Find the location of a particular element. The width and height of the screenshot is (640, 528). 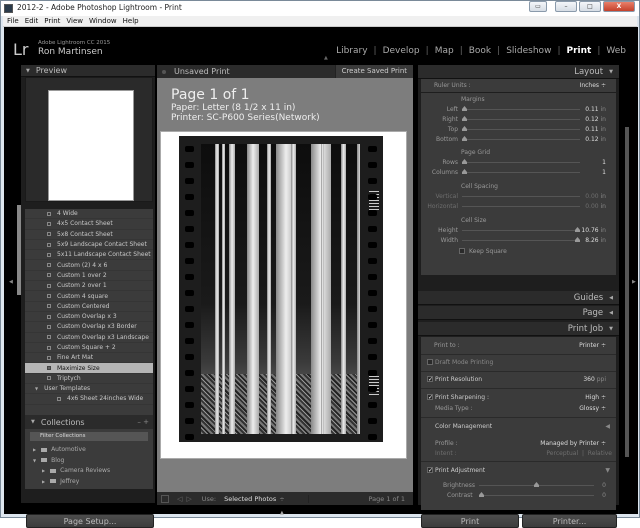

keep-square-checkbox is located at coordinates (462, 251).